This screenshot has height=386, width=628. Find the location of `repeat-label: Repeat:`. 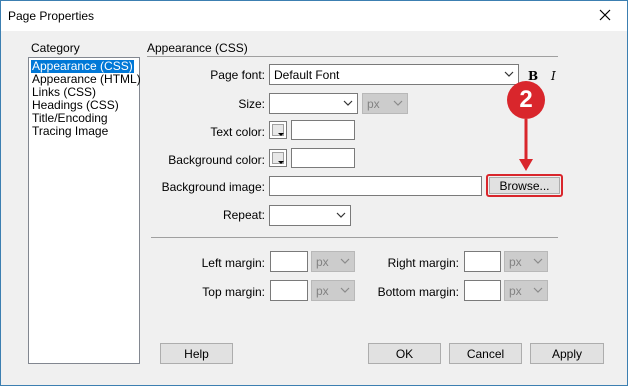

repeat-label: Repeat: is located at coordinates (243, 215).